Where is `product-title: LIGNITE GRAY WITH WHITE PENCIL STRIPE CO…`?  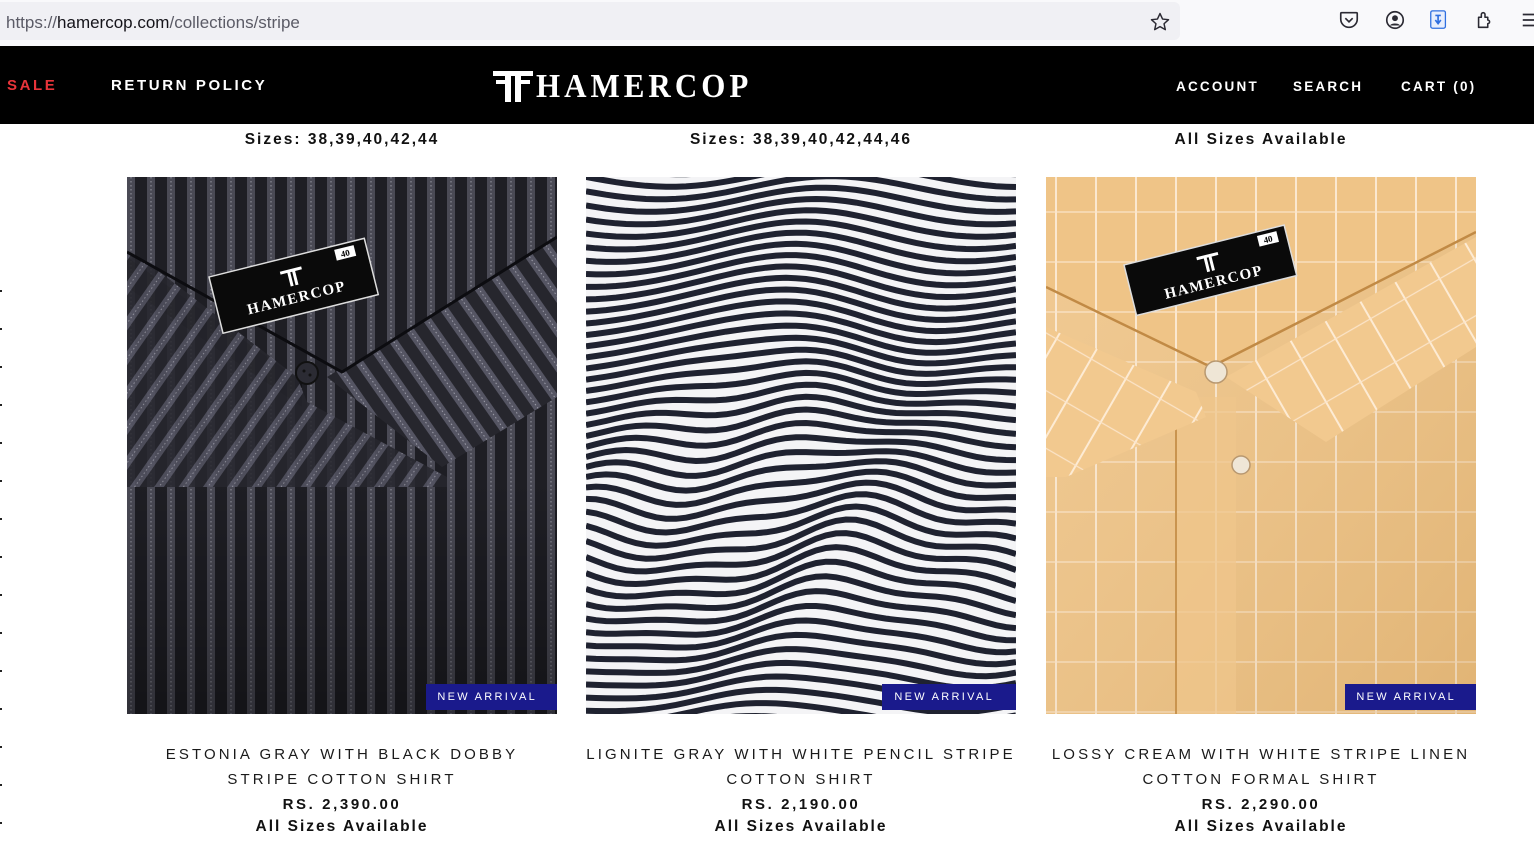
product-title: LIGNITE GRAY WITH WHITE PENCIL STRIPE CO… is located at coordinates (801, 767).